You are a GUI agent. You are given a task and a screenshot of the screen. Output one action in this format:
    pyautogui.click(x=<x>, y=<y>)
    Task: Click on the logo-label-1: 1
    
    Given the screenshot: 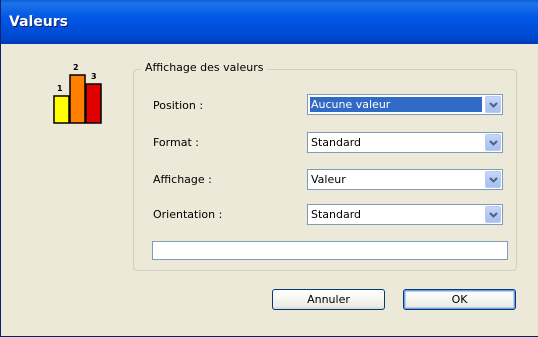 What is the action you would take?
    pyautogui.click(x=60, y=88)
    